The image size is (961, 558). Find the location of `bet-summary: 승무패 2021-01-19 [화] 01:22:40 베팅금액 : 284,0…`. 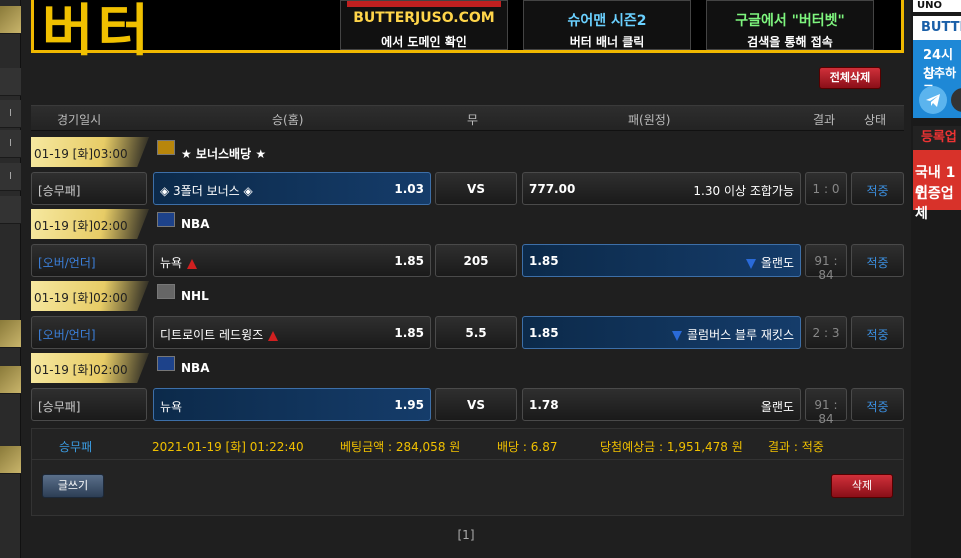

bet-summary: 승무패 2021-01-19 [화] 01:22:40 베팅금액 : 284,0… is located at coordinates (467, 444).